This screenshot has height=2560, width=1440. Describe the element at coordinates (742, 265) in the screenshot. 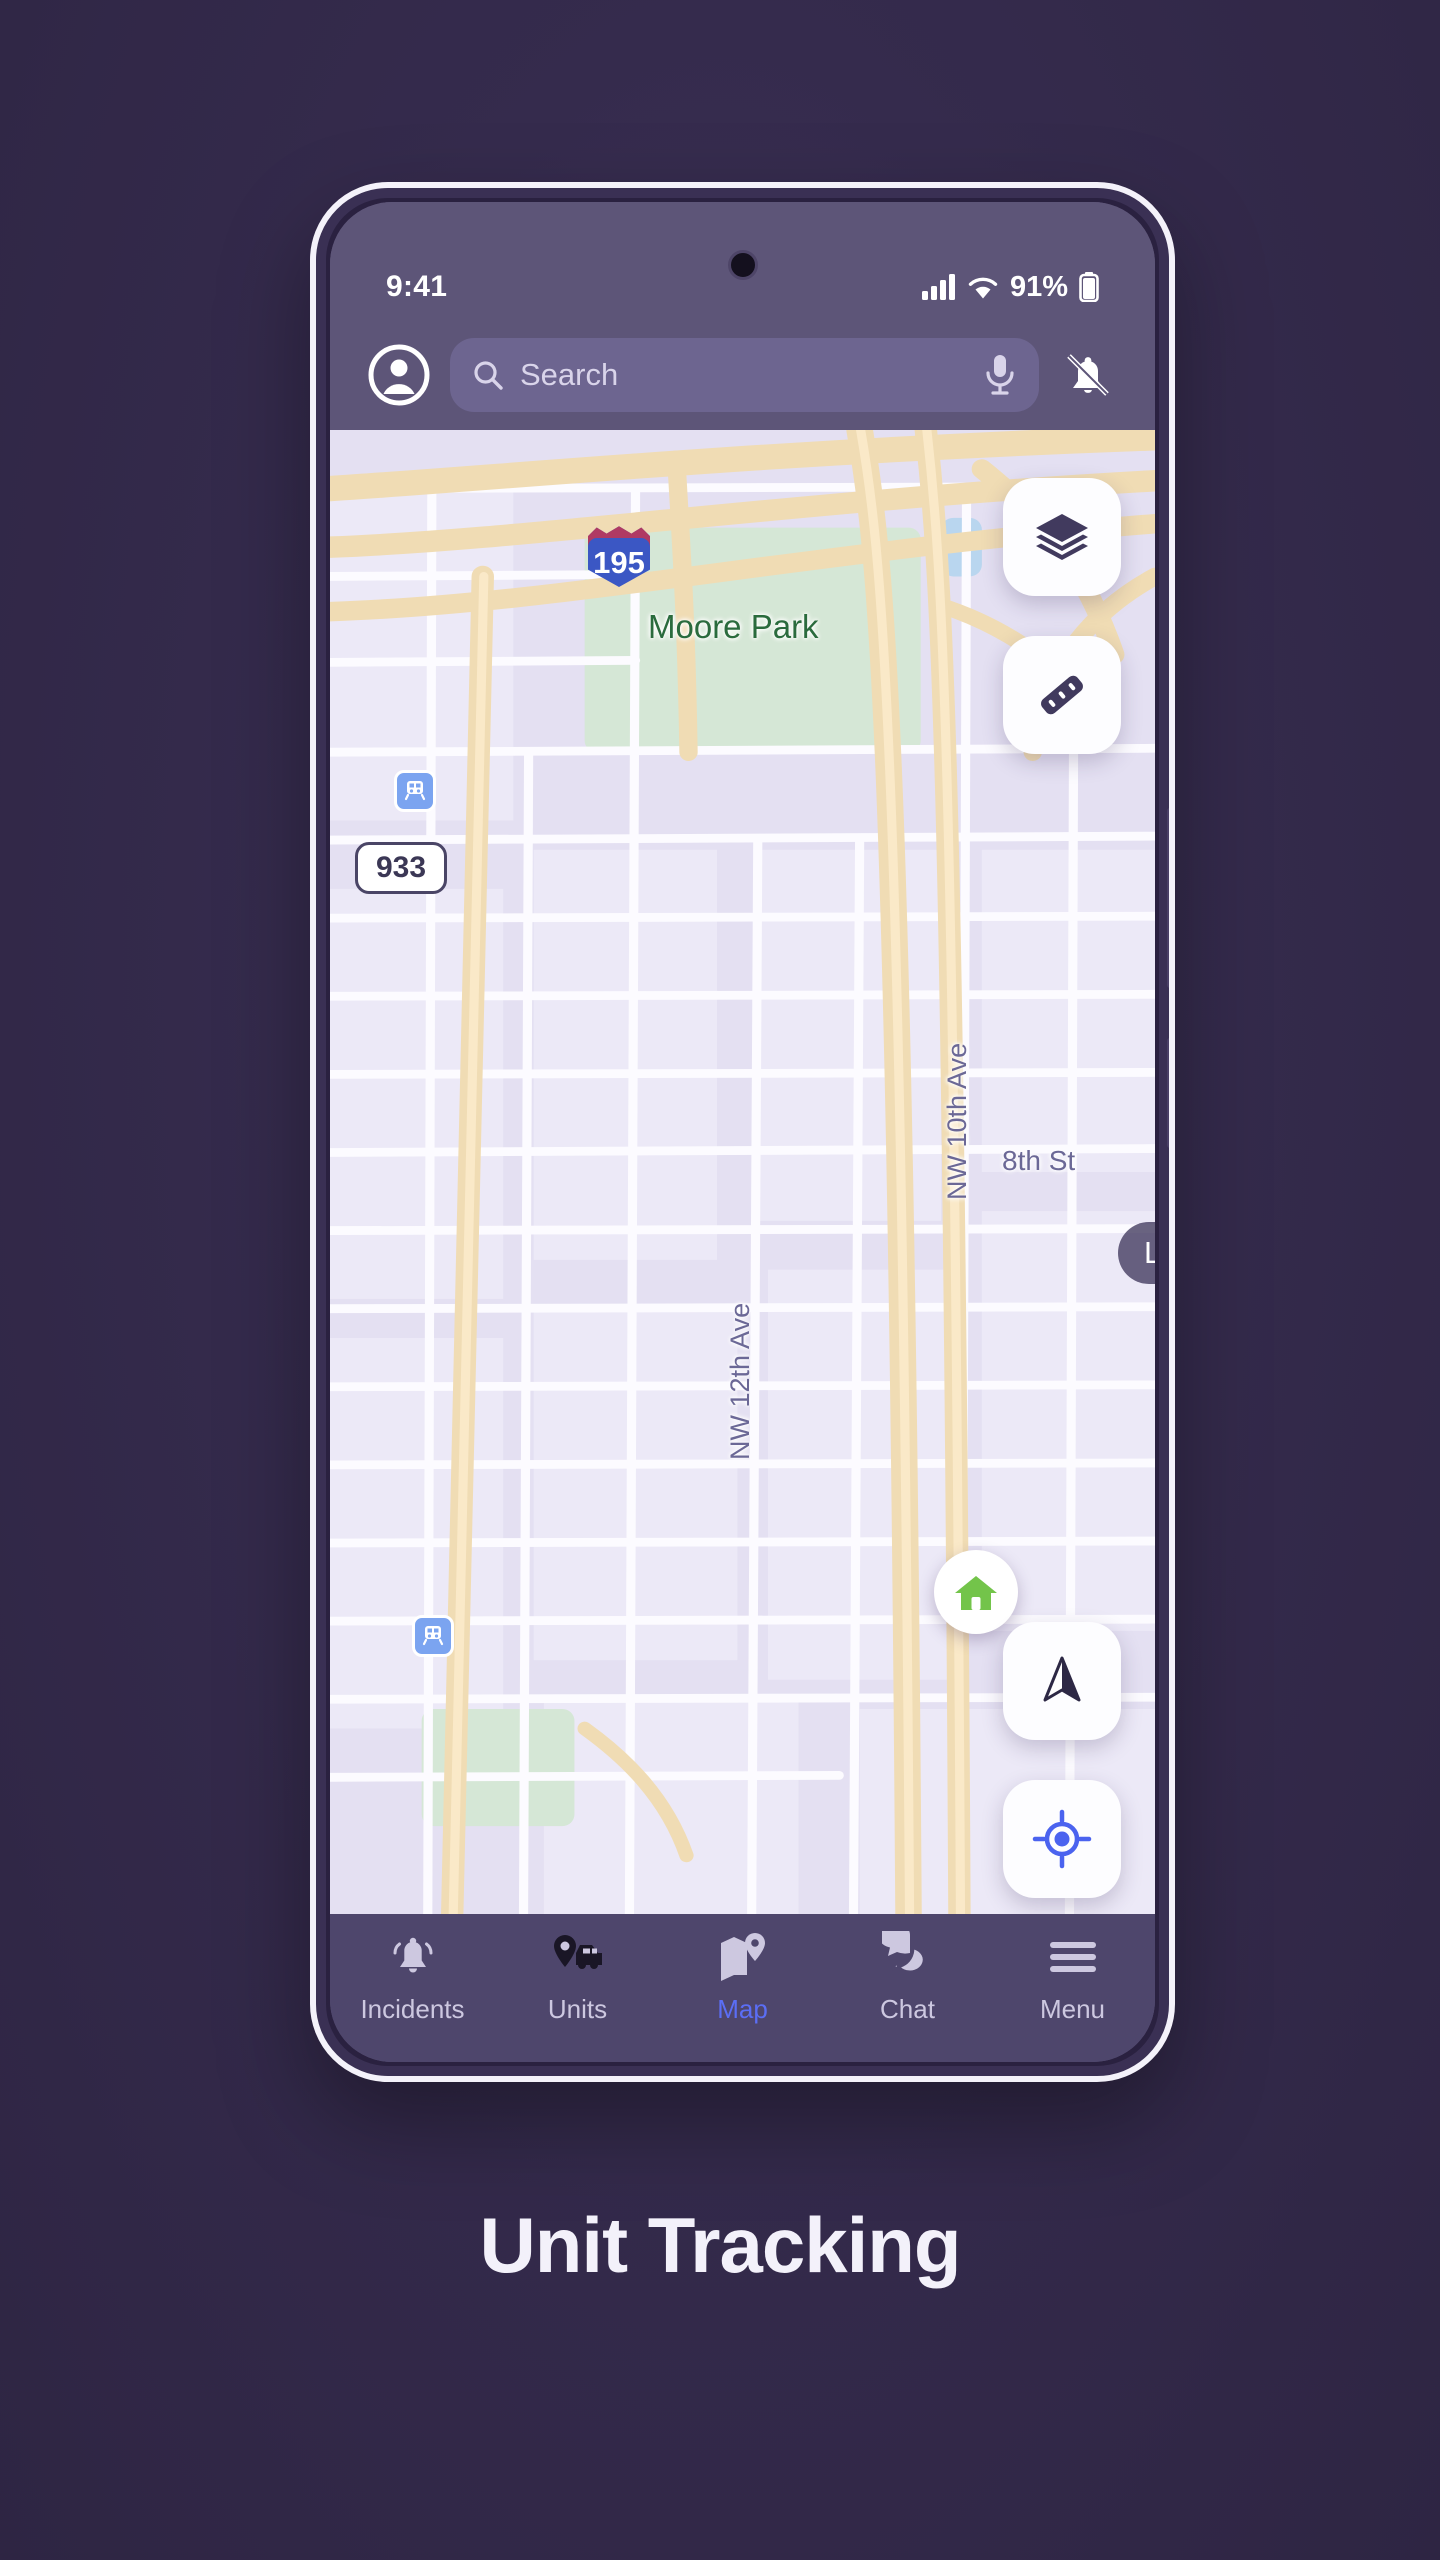

I see `front-camera-punch-hole` at that location.